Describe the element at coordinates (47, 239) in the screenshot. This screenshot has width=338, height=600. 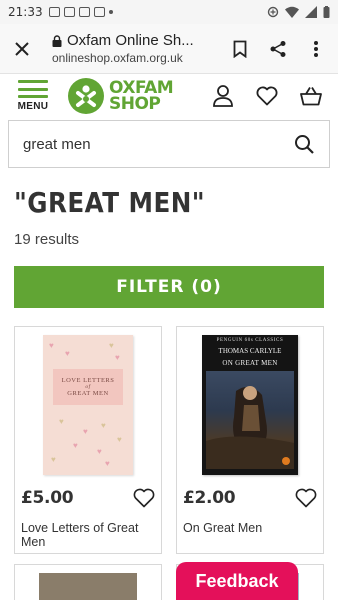
I see `results-count: 19 results` at that location.